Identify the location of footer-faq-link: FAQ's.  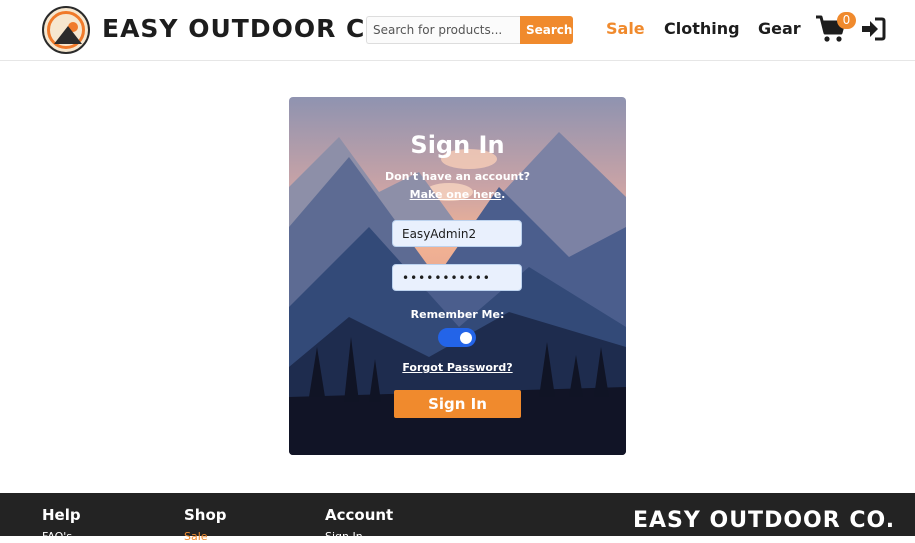
(57, 536).